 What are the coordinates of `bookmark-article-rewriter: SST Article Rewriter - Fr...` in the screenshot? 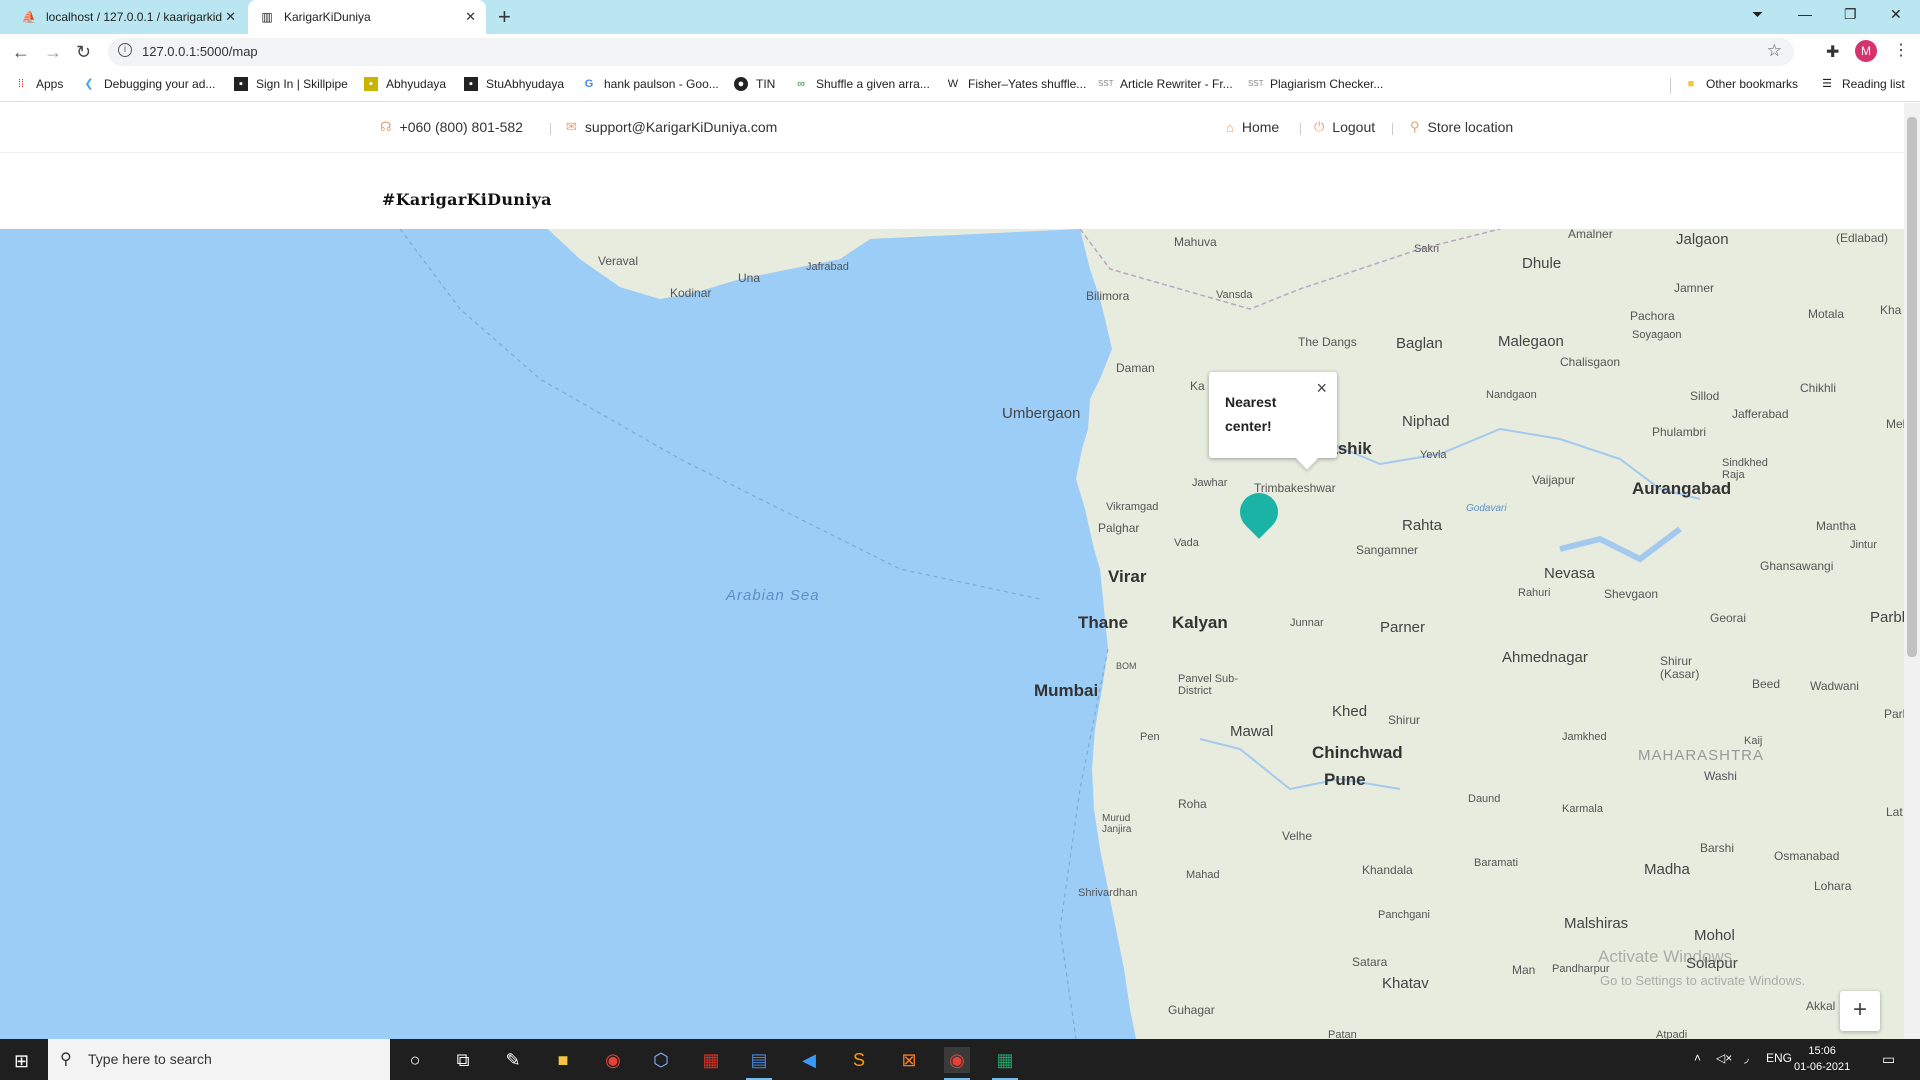 It's located at (1165, 84).